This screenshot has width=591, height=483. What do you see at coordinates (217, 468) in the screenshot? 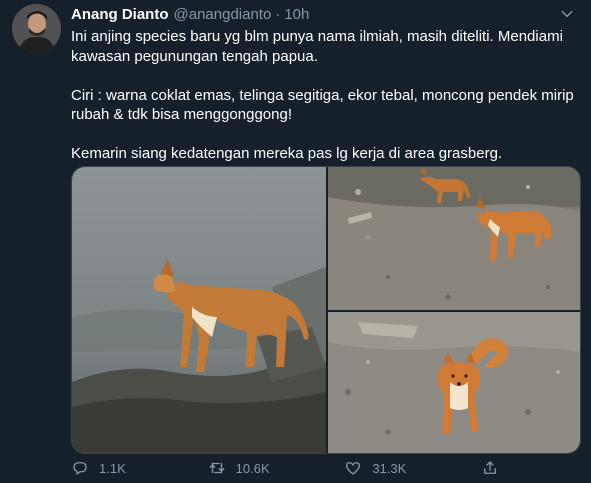
I see `retweet-icon` at bounding box center [217, 468].